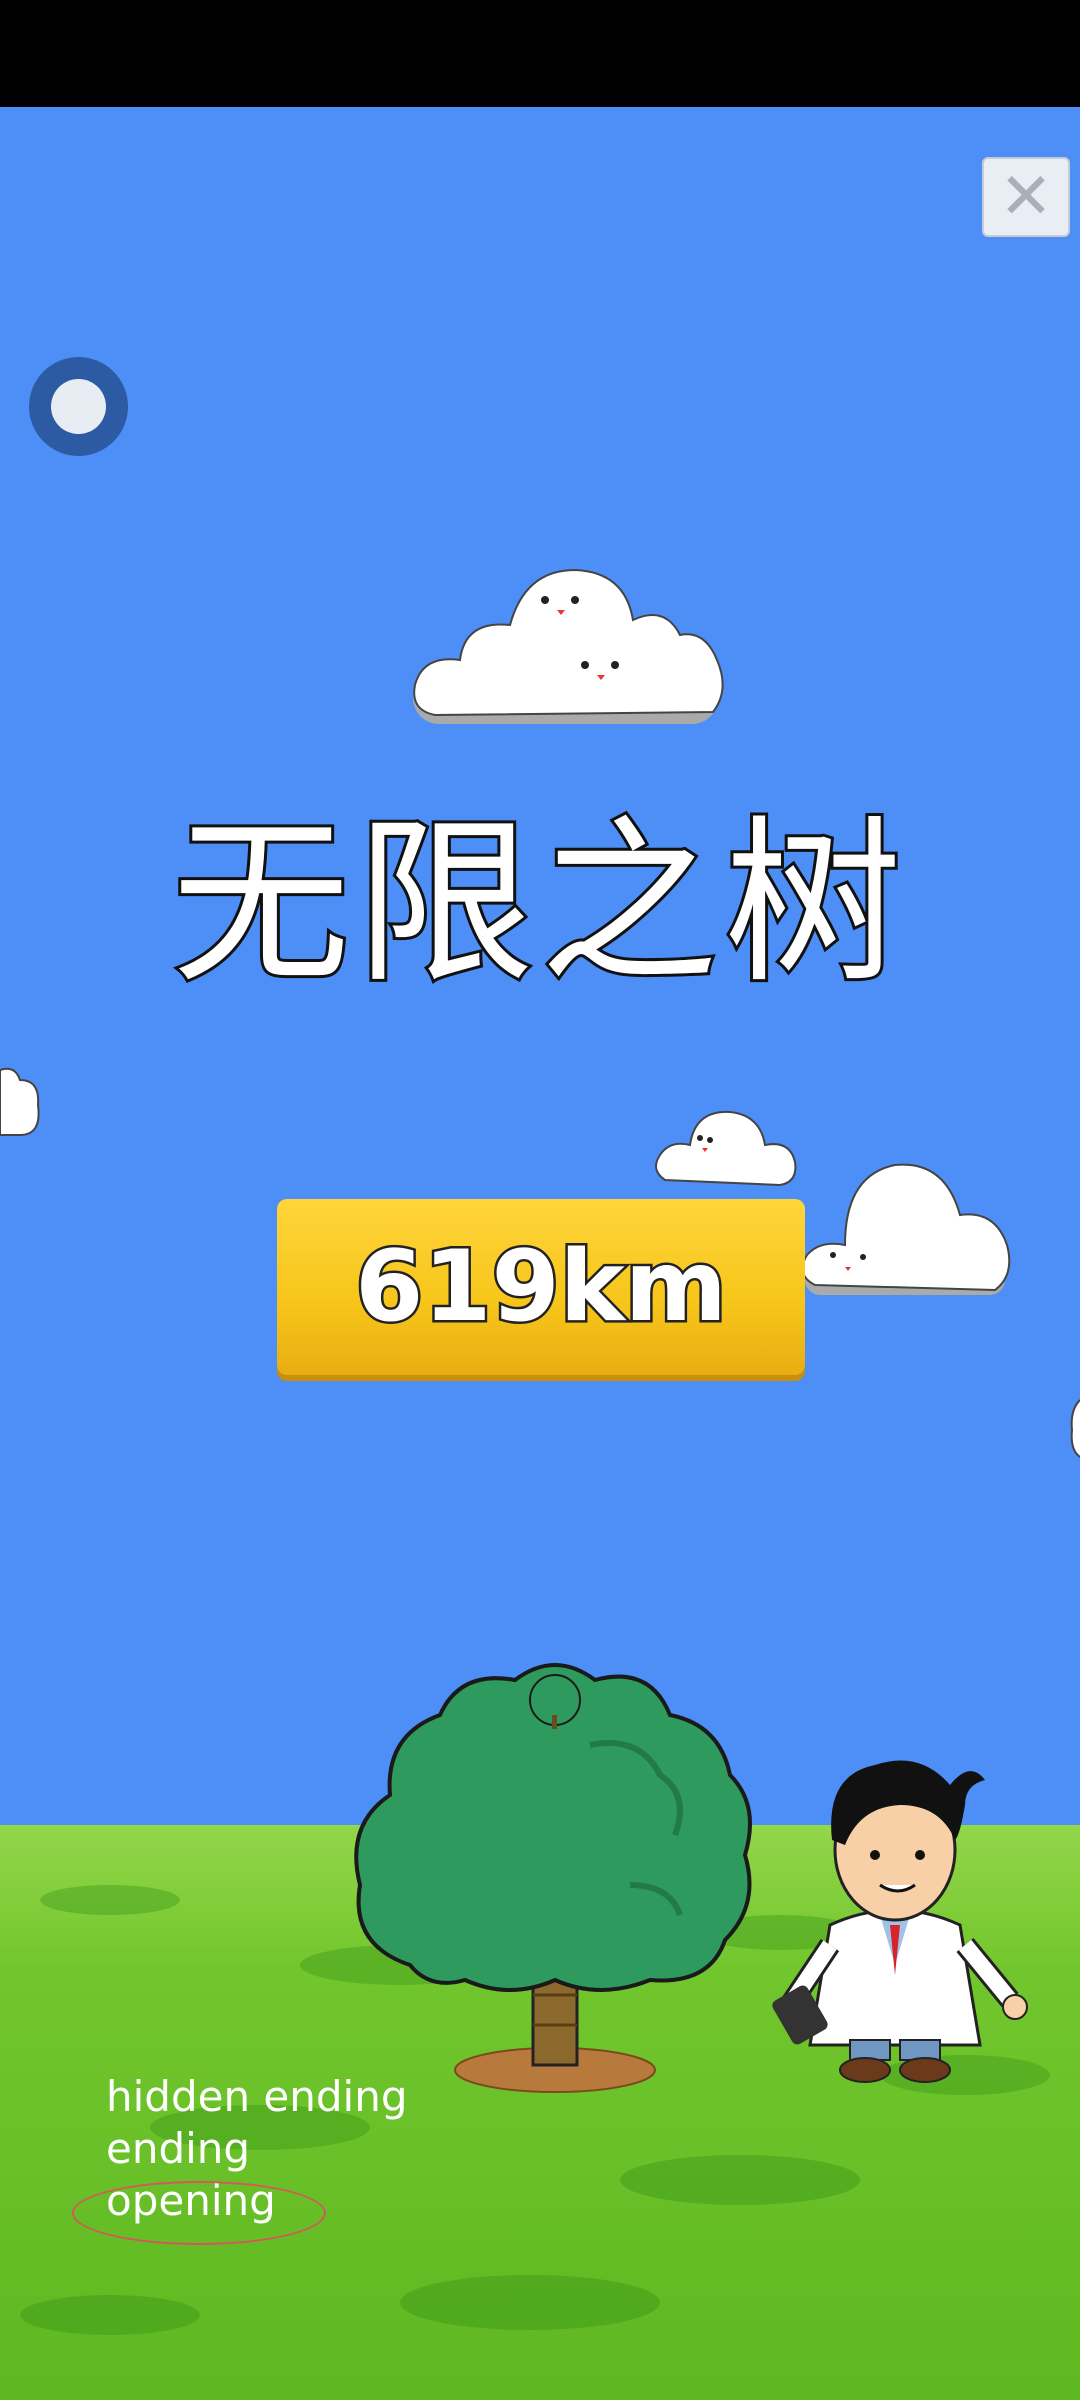 The height and width of the screenshot is (2400, 1080). I want to click on status-bar, so click(540, 53).